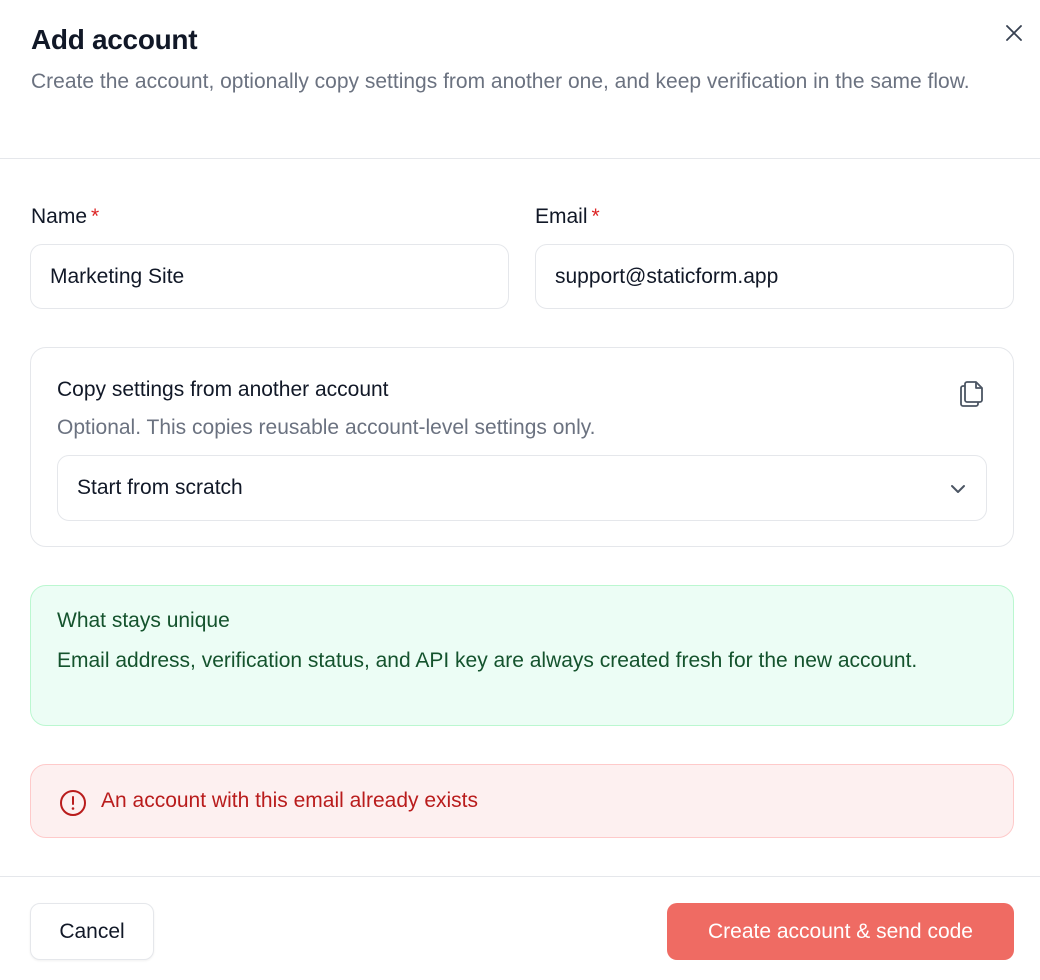 This screenshot has height=980, width=1040. I want to click on copy-settings-select: Start from scratch, so click(522, 488).